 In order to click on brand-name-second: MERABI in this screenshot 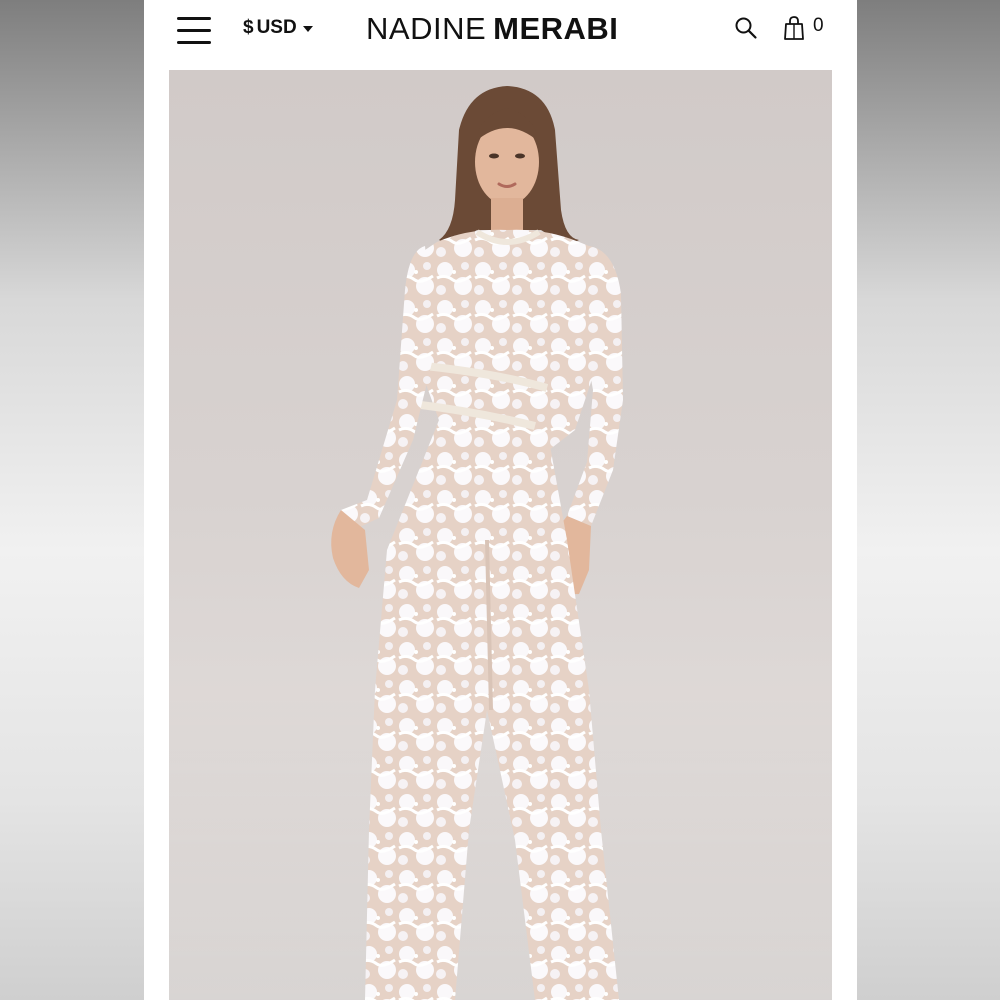, I will do `click(556, 28)`.